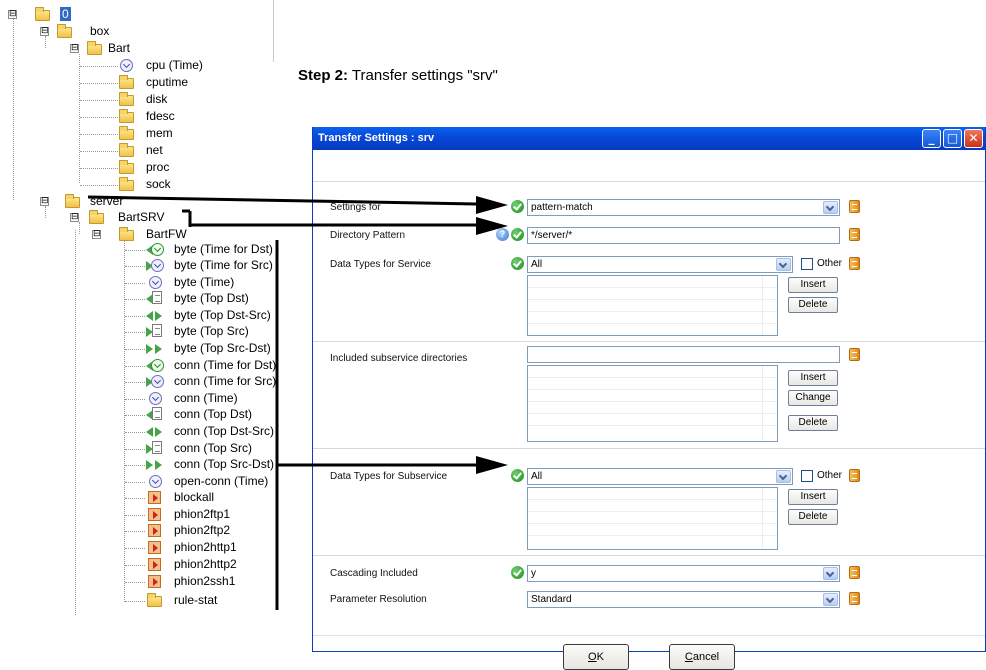 Image resolution: width=986 pixels, height=670 pixels. Describe the element at coordinates (211, 547) in the screenshot. I see `tree-node-phion2http1: phion2http1` at that location.